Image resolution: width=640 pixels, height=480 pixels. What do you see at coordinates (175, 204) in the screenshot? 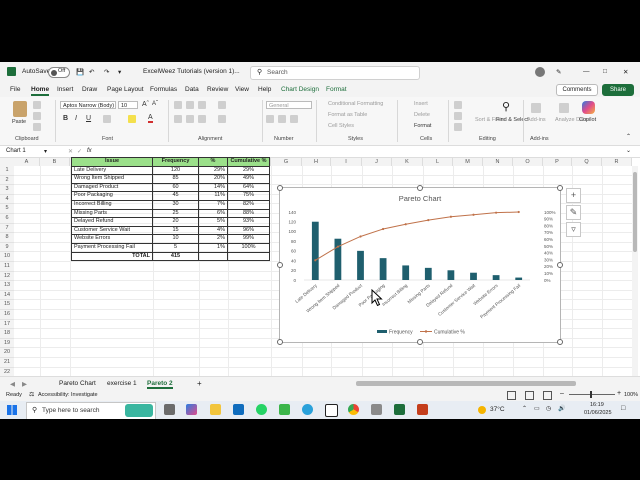
I see `table-cell: 30` at bounding box center [175, 204].